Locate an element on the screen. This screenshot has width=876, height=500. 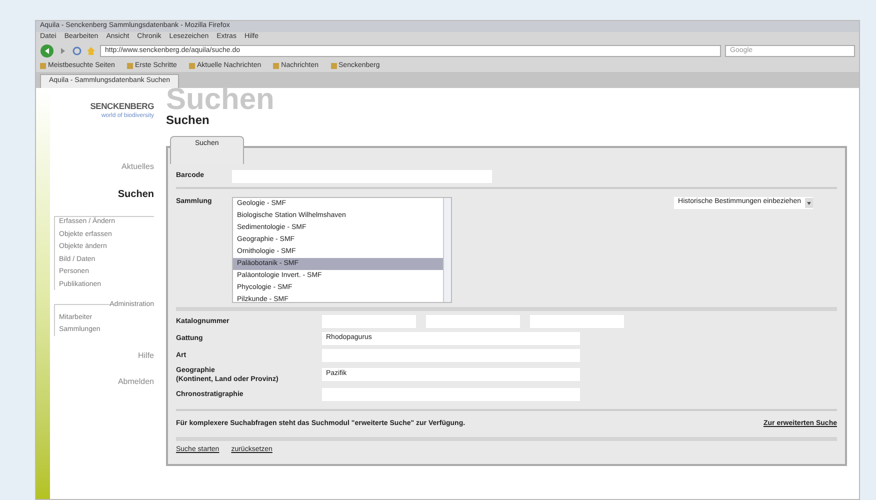
nav-link: Aktuelles is located at coordinates (102, 167).